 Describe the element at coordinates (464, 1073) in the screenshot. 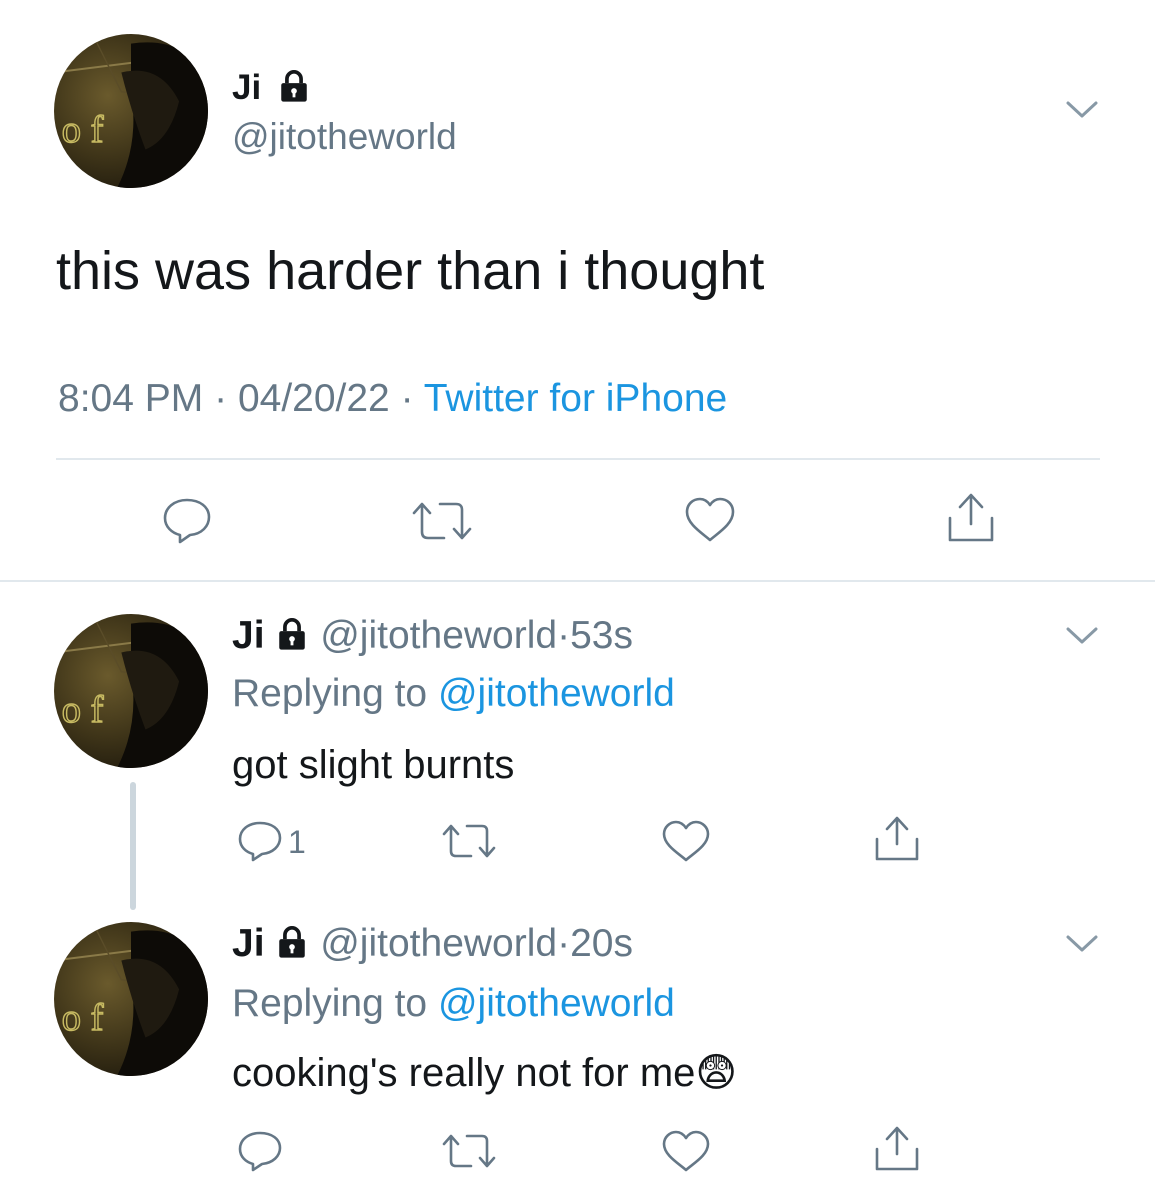

I see `reply-text-body: cooking's really not for me` at that location.